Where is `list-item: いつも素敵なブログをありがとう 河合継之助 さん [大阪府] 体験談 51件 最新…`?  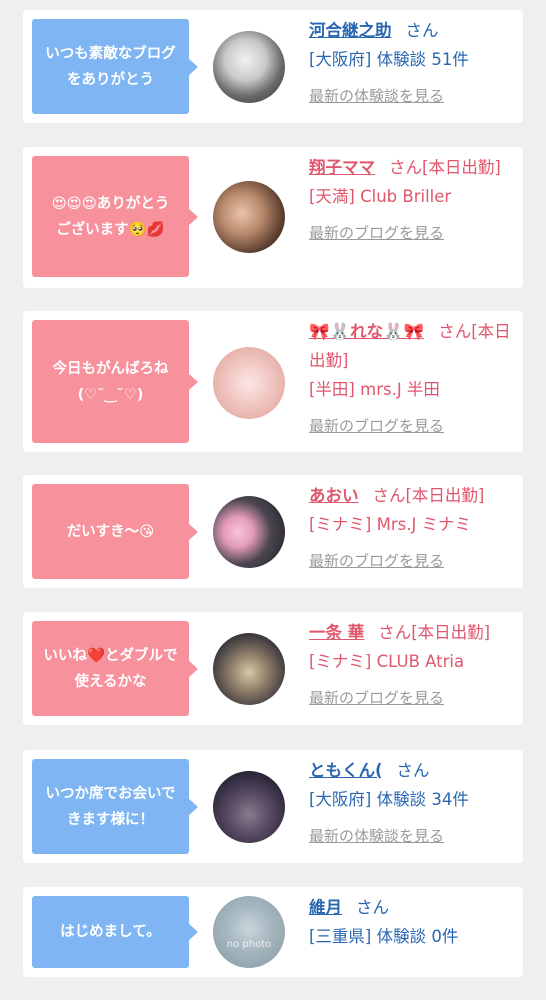
list-item: いつも素敵なブログをありがとう 河合継之助 さん [大阪府] 体験談 51件 最新… is located at coordinates (273, 66).